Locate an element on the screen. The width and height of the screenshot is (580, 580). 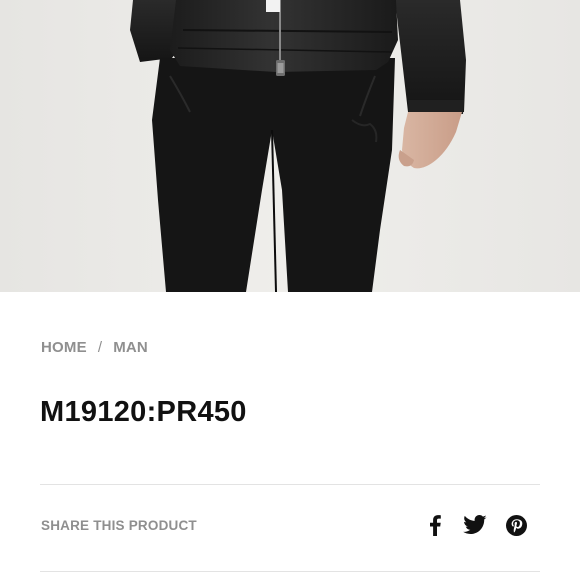
breadcrumb-home-link: HOME is located at coordinates (64, 347).